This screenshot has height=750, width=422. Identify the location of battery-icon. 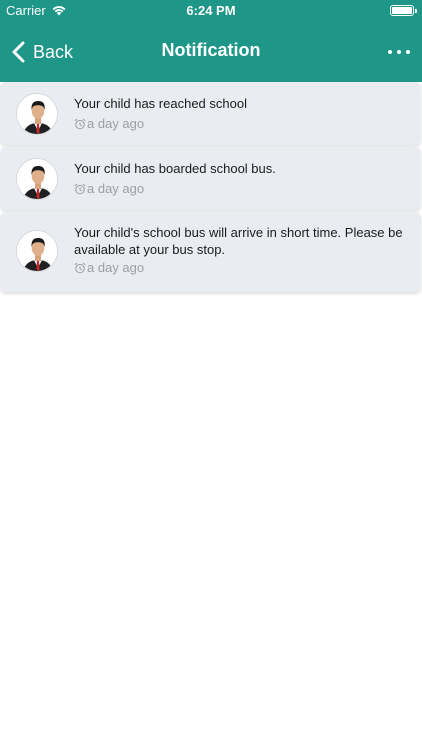
(403, 10).